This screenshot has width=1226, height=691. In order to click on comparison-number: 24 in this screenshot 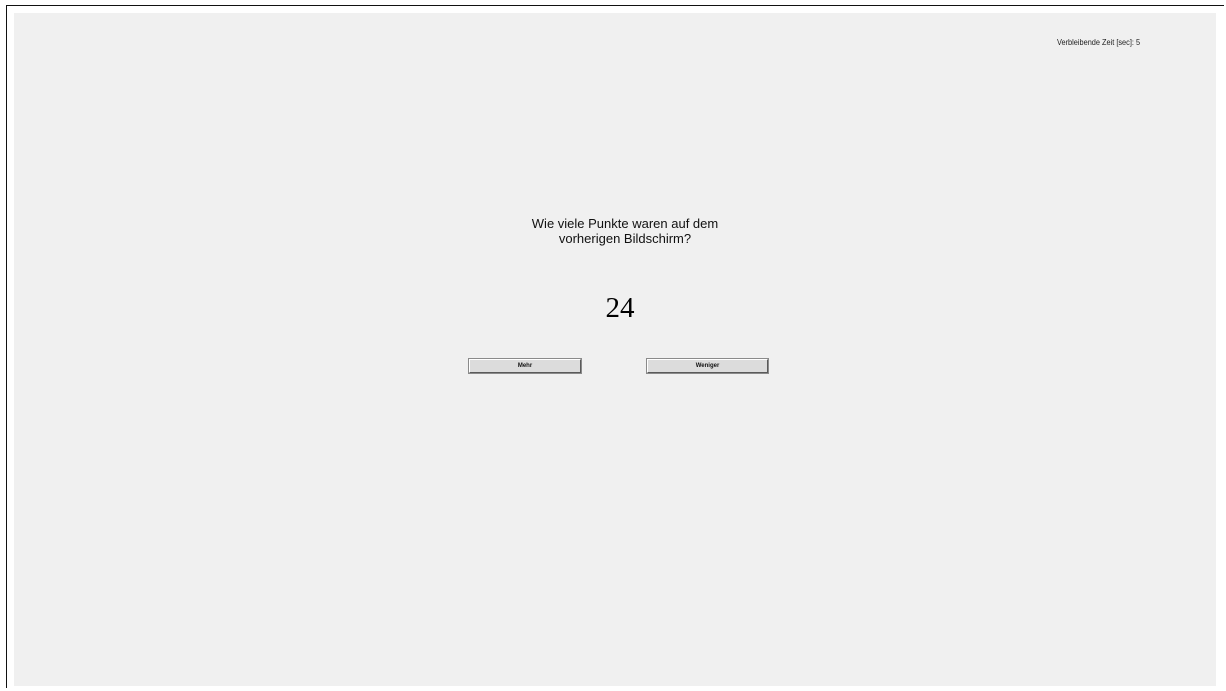, I will do `click(620, 308)`.